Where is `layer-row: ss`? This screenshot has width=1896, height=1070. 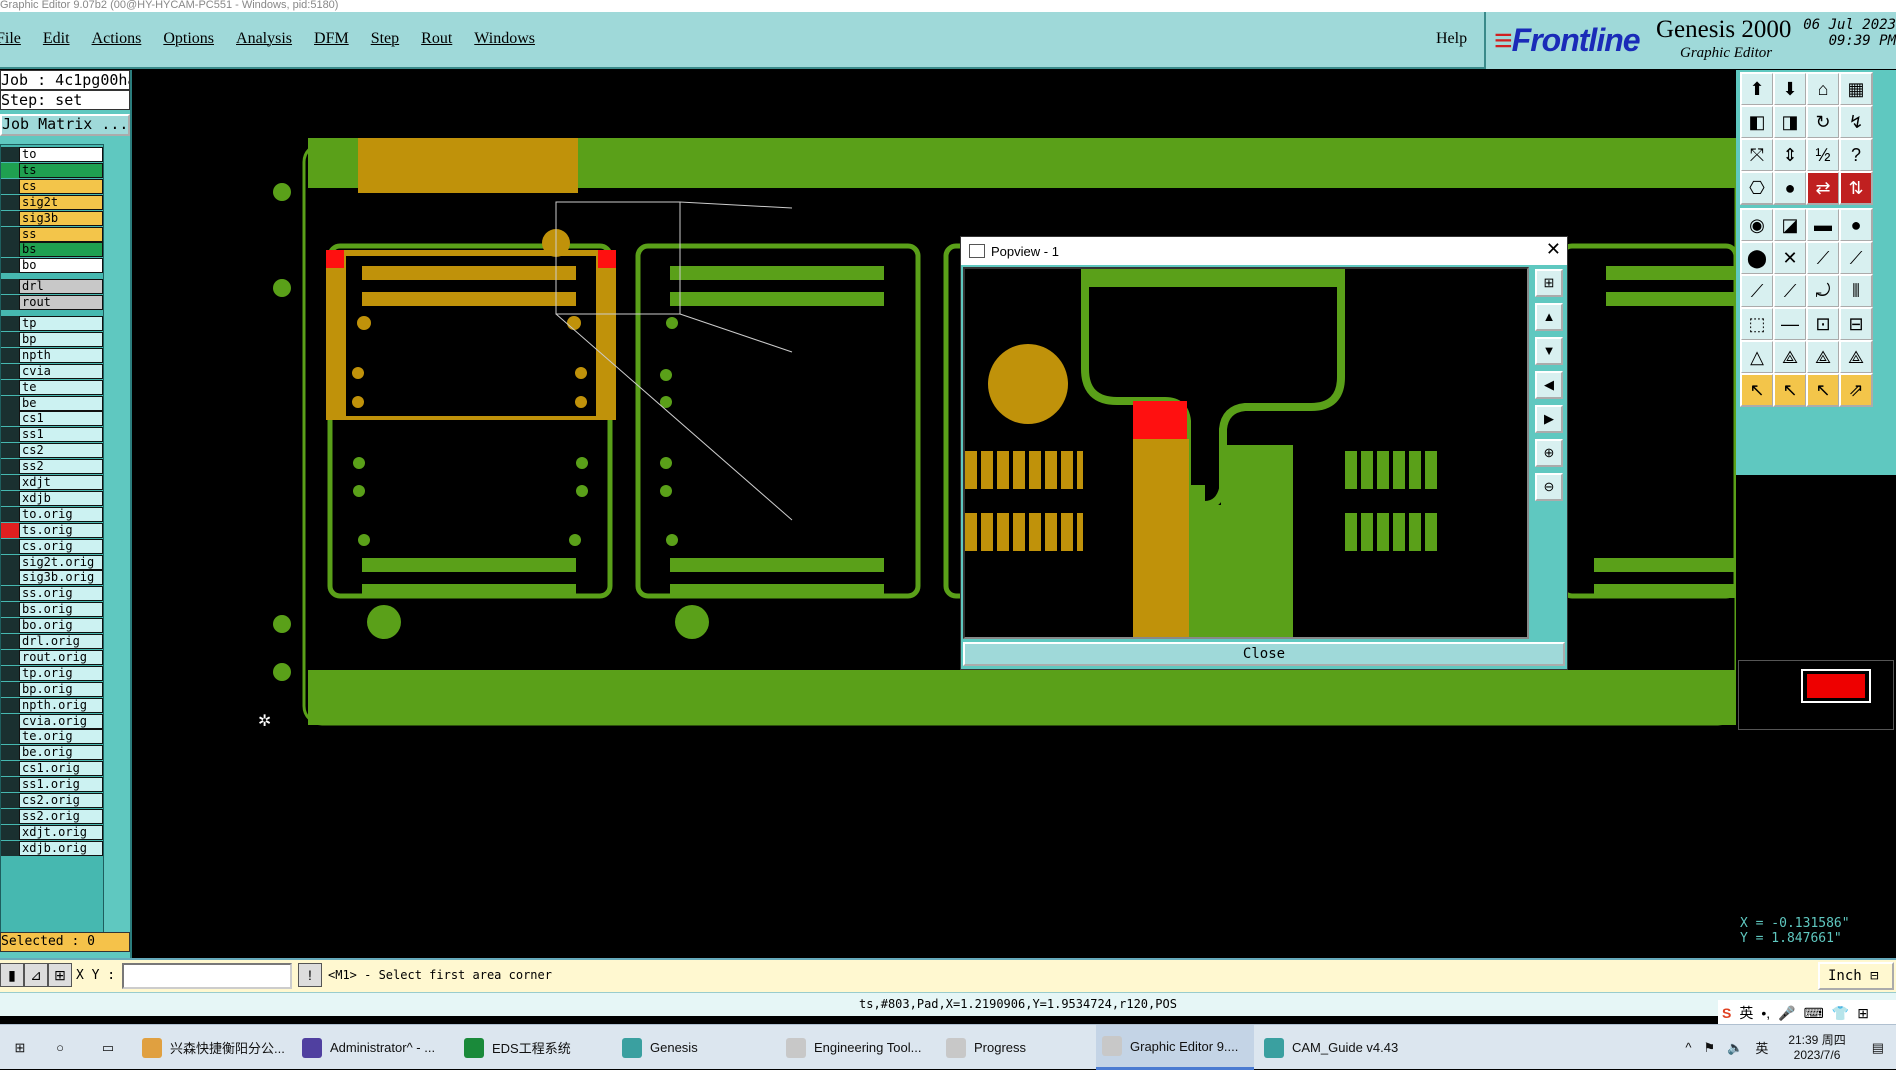
layer-row: ss is located at coordinates (52, 234).